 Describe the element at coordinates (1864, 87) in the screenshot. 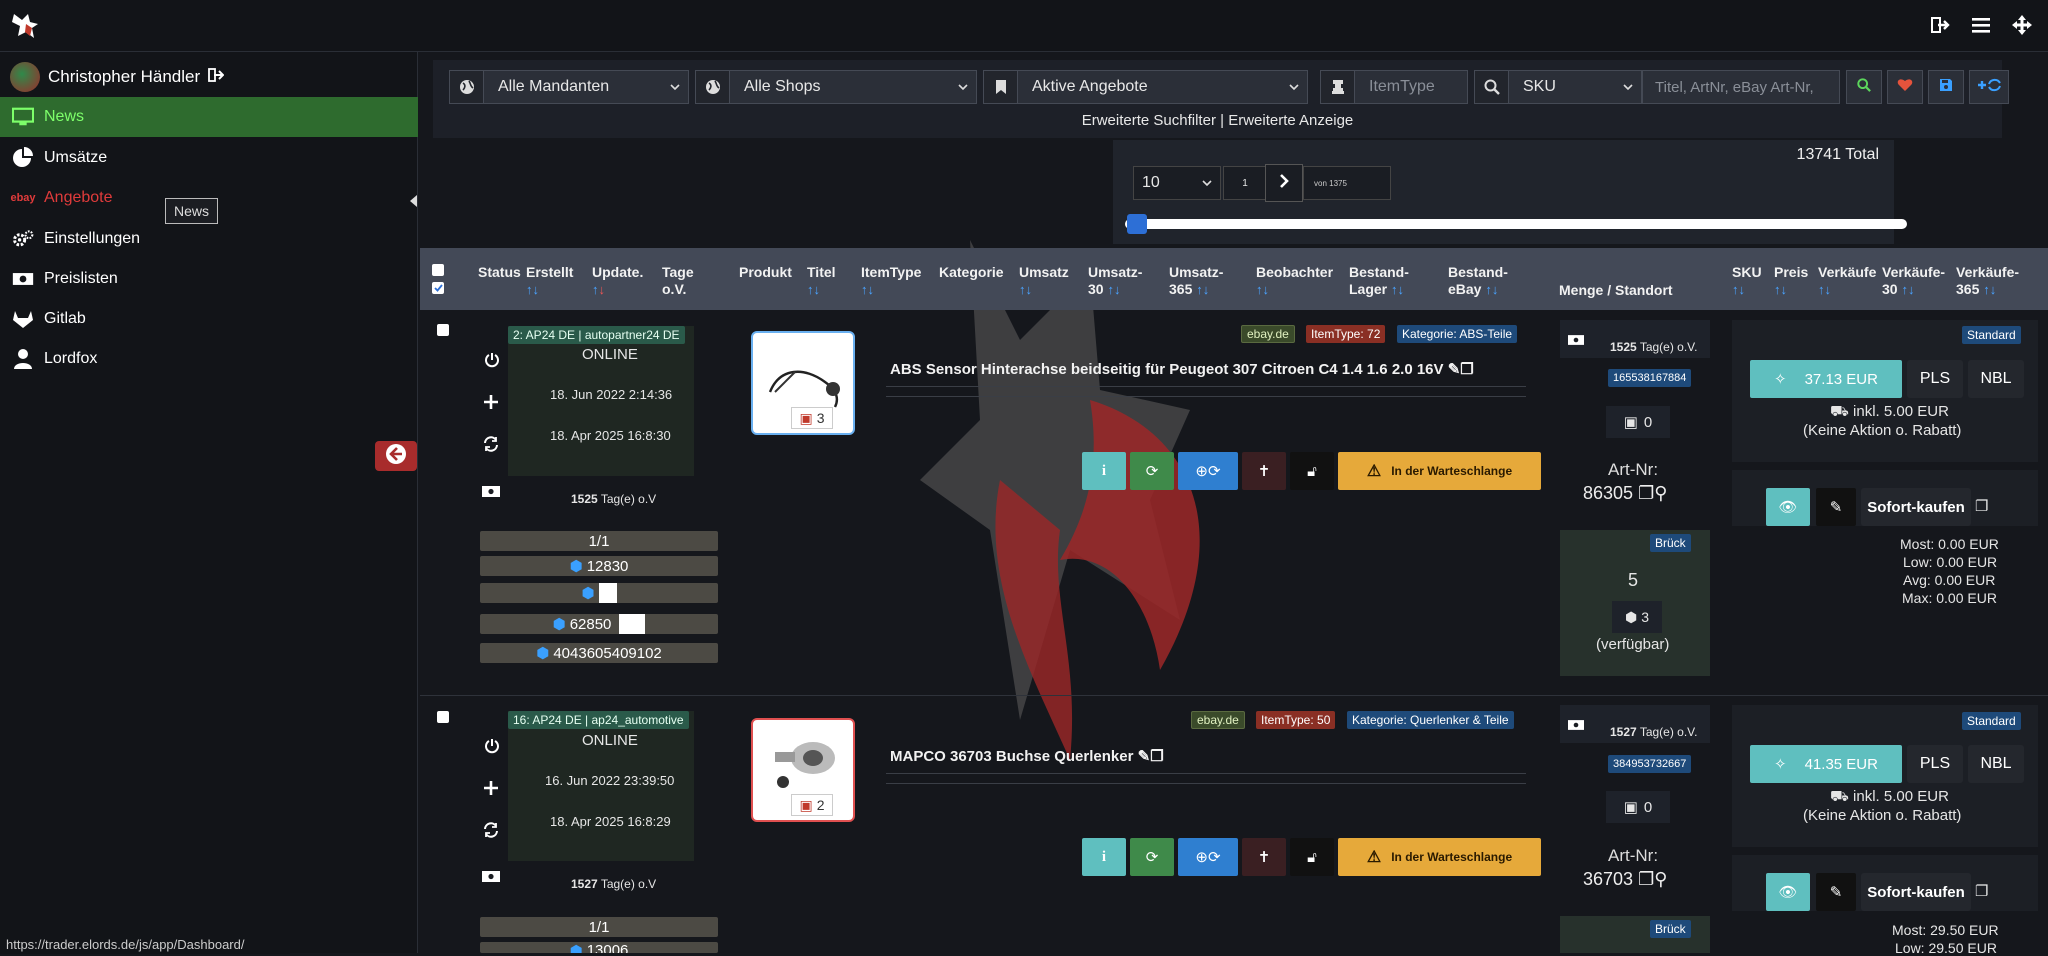

I see `search-button` at that location.